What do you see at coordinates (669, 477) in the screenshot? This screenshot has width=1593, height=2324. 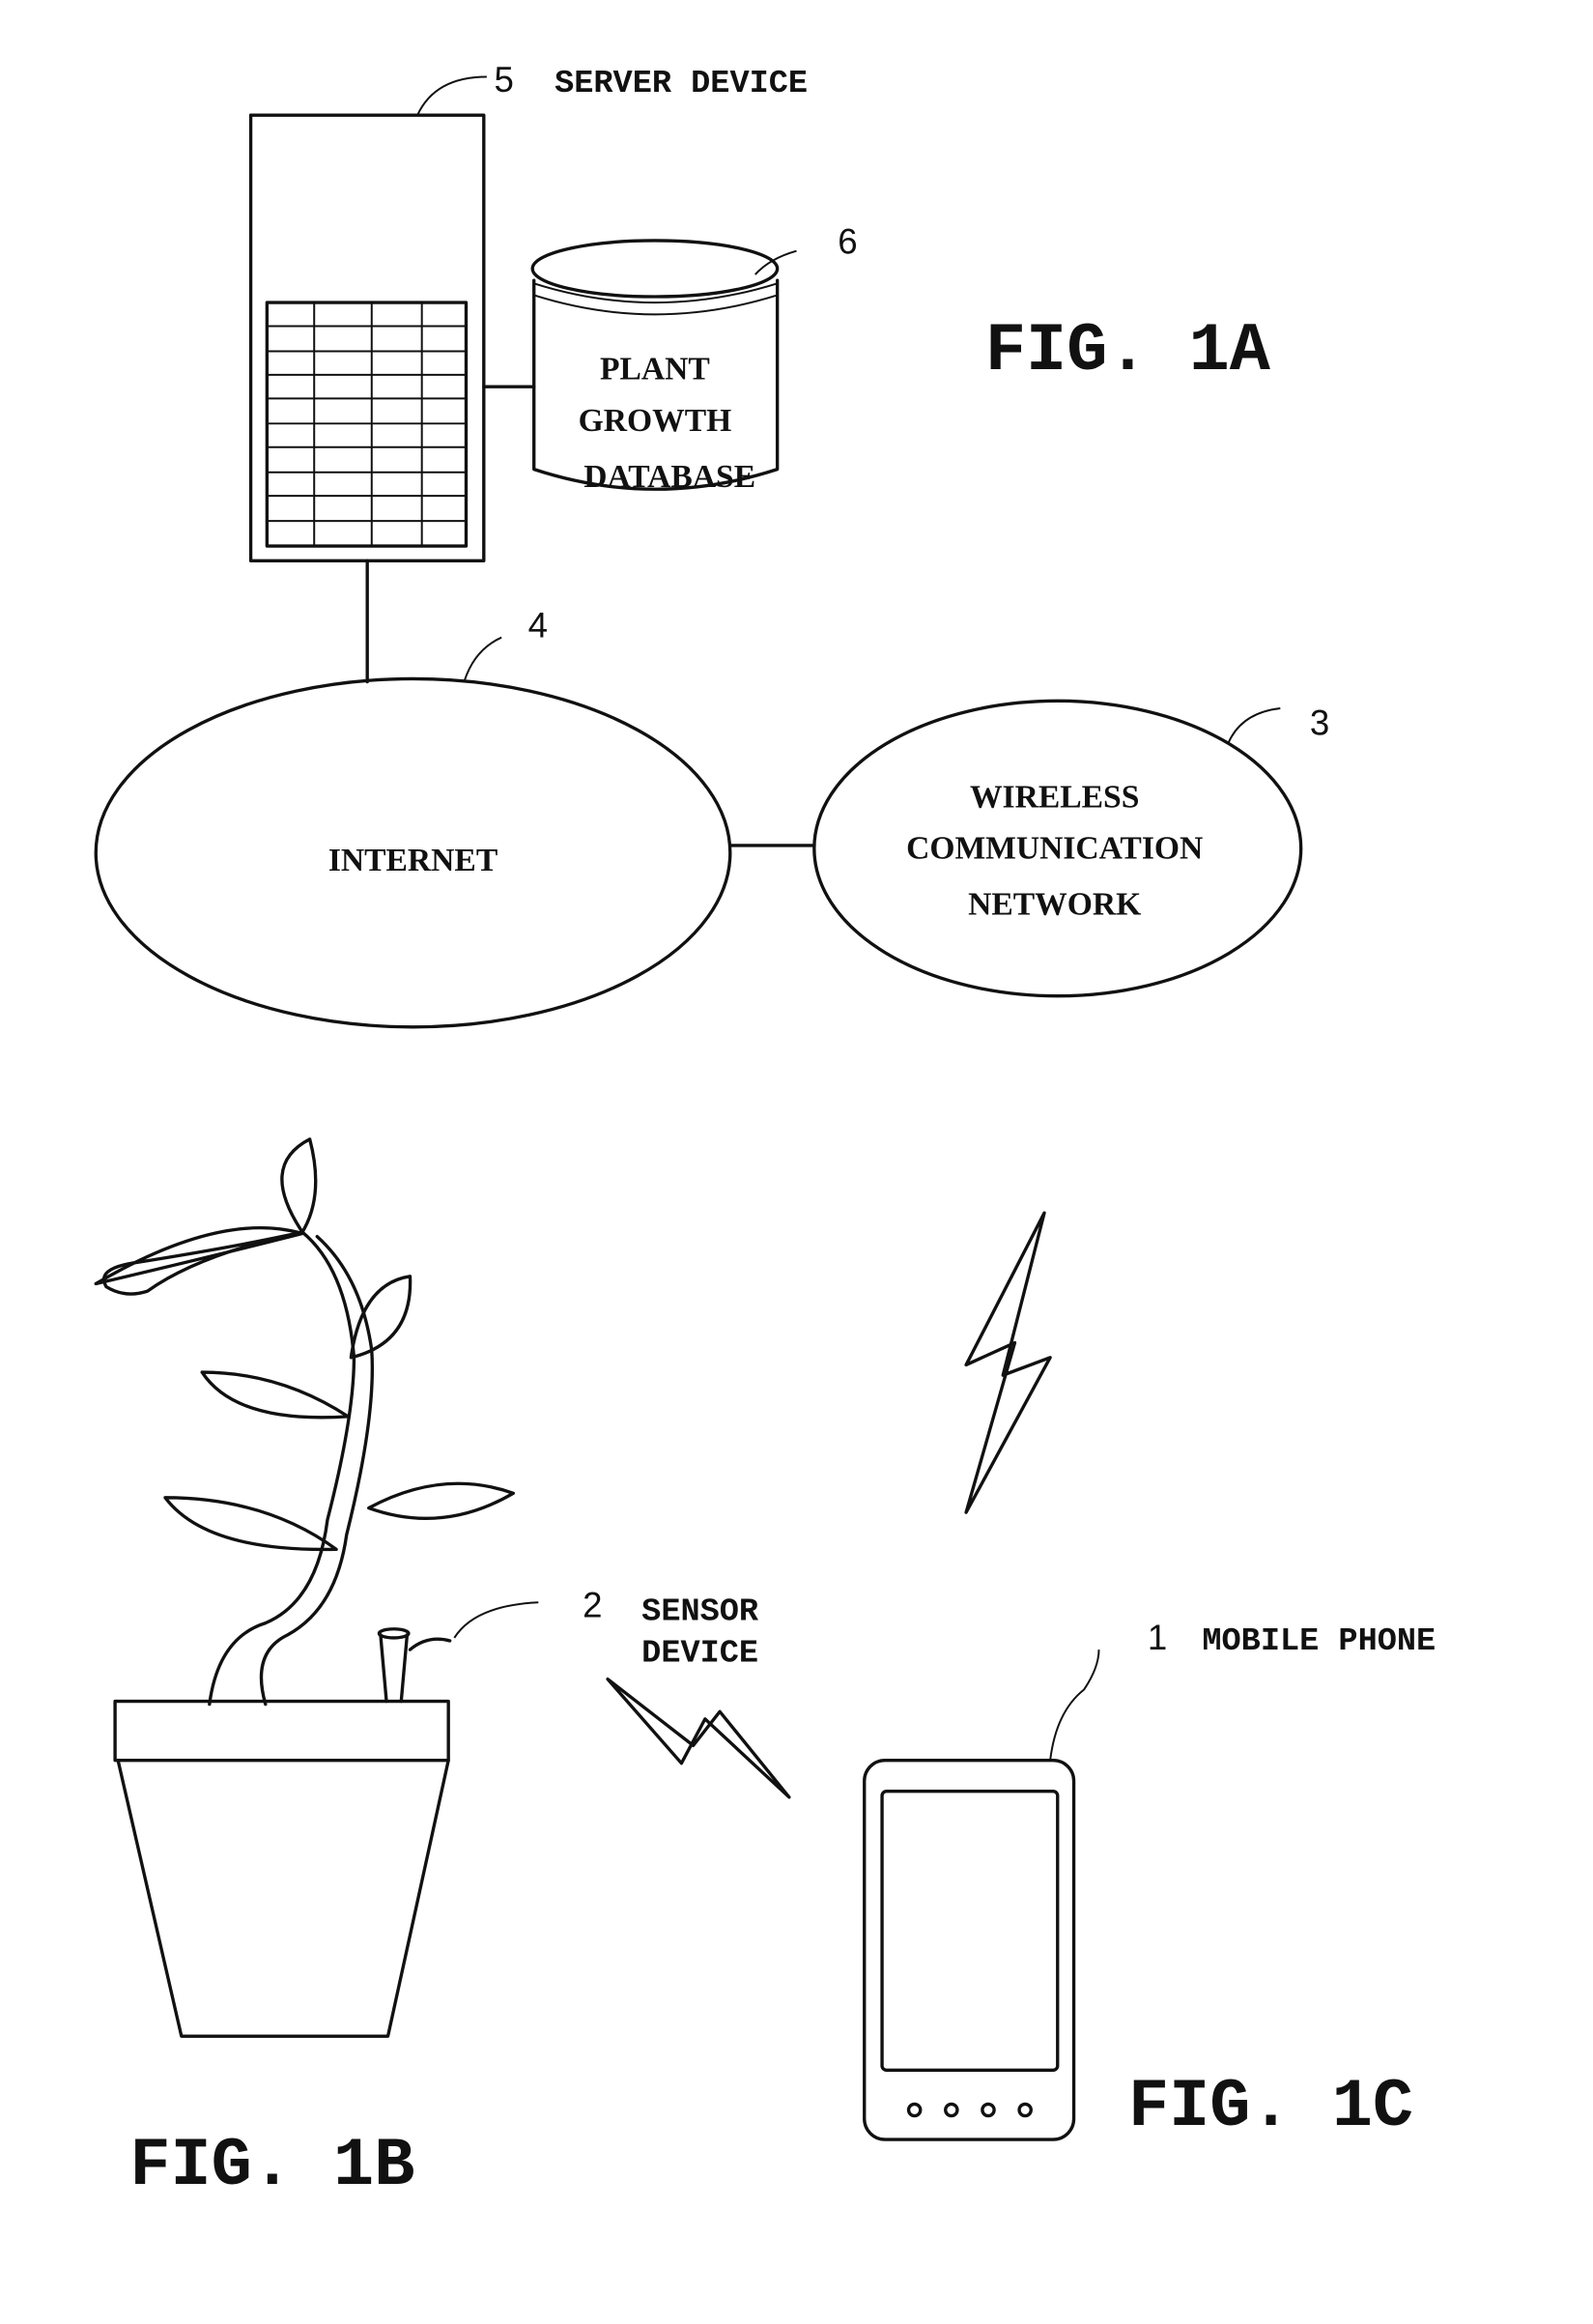 I see `database-label-line3: DATABASE` at bounding box center [669, 477].